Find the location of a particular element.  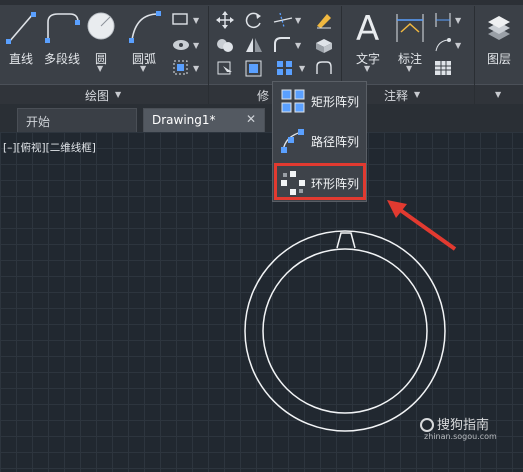

line-icon is located at coordinates (21, 28).